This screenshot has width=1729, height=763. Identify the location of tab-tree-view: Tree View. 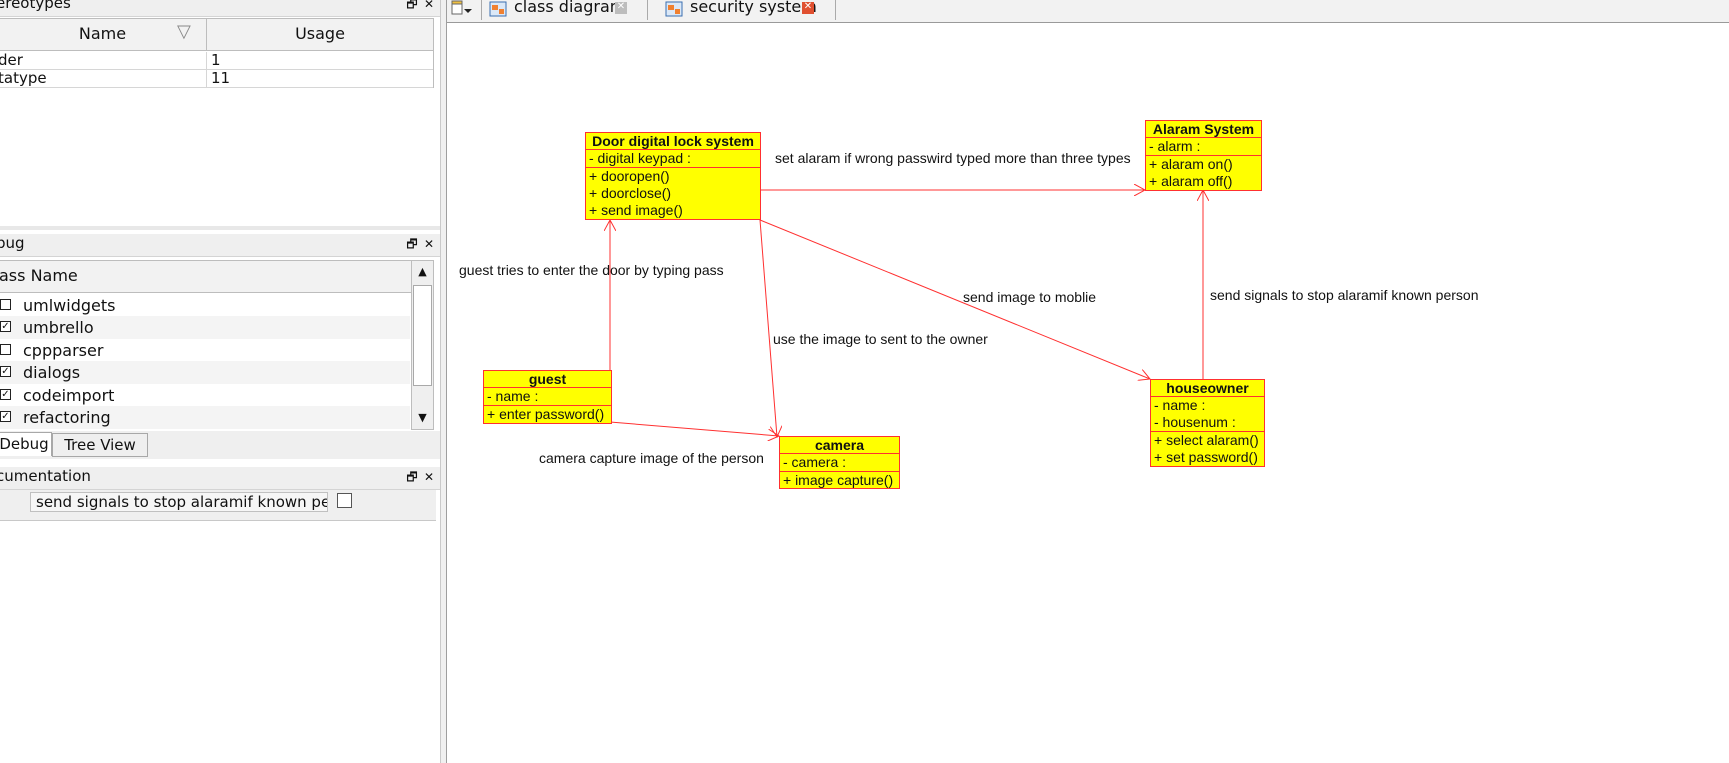
(100, 445).